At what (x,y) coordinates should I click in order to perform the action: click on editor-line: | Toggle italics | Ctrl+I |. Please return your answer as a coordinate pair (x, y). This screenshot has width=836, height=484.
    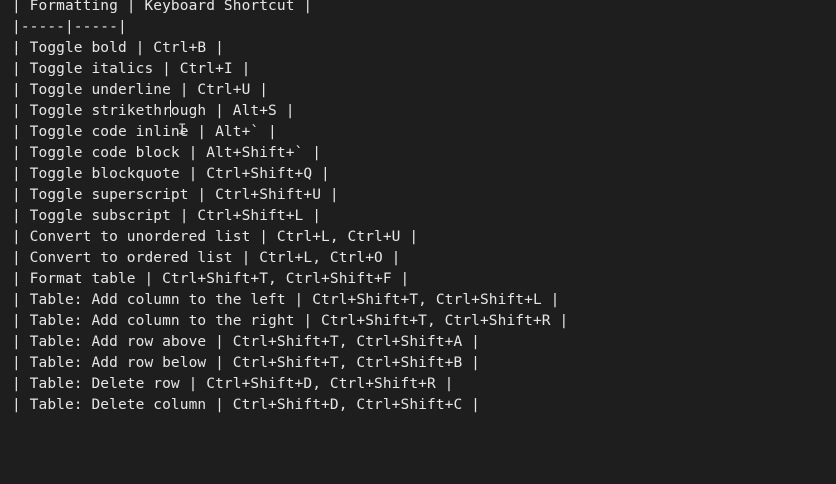
    Looking at the image, I should click on (424, 69).